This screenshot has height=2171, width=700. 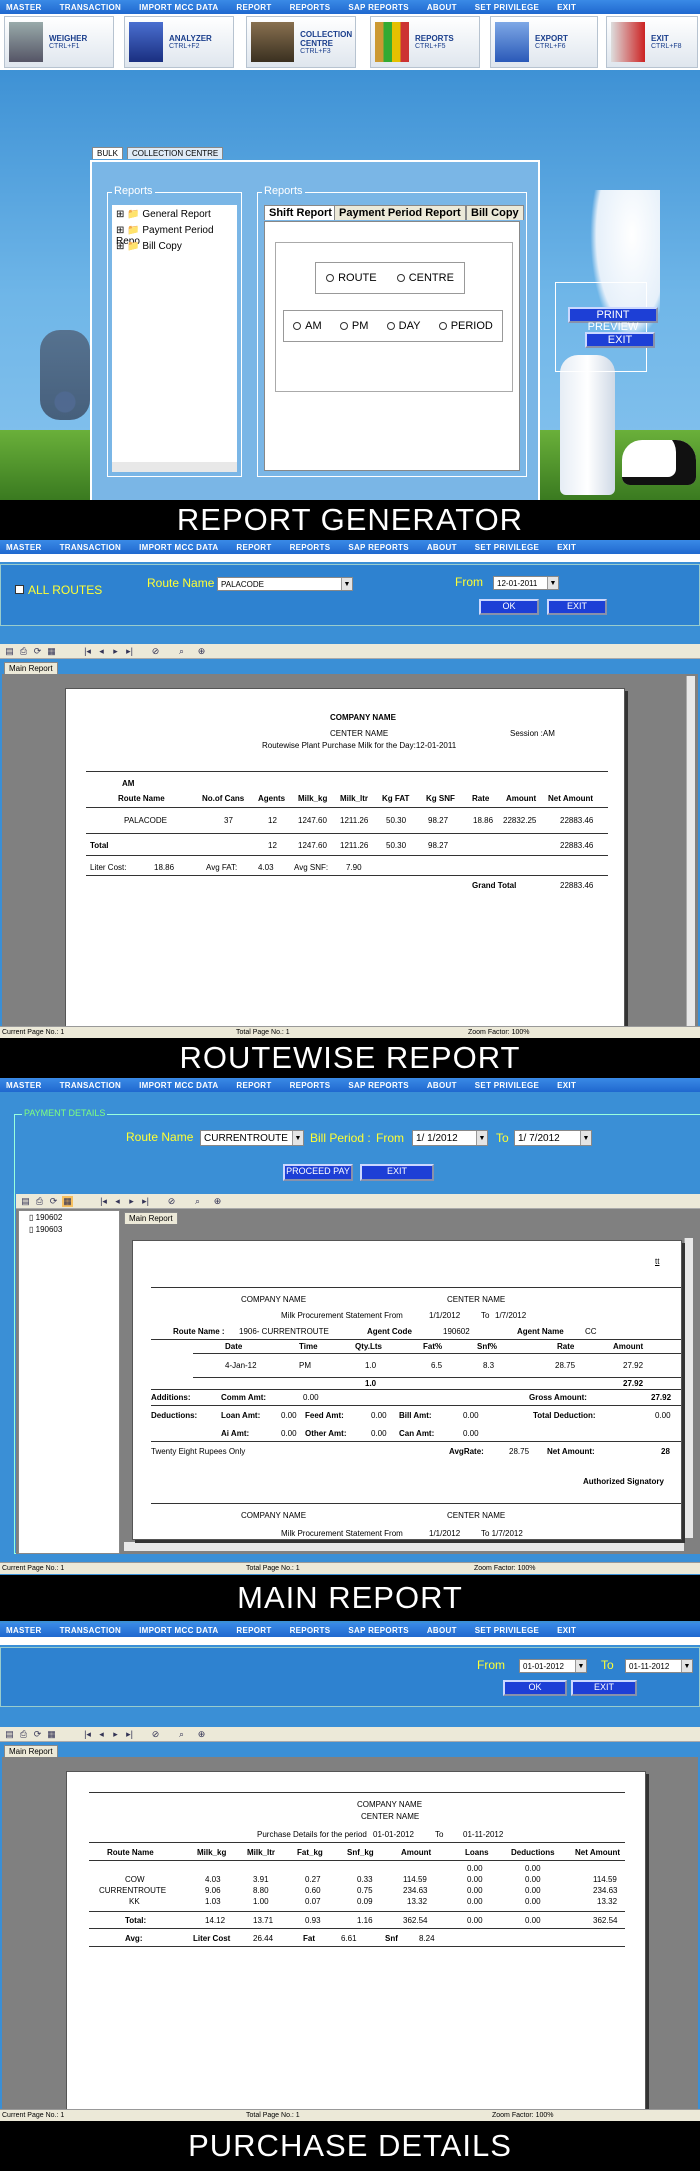 I want to click on tree-item-190602: ▯ 190602, so click(x=45, y=1217).